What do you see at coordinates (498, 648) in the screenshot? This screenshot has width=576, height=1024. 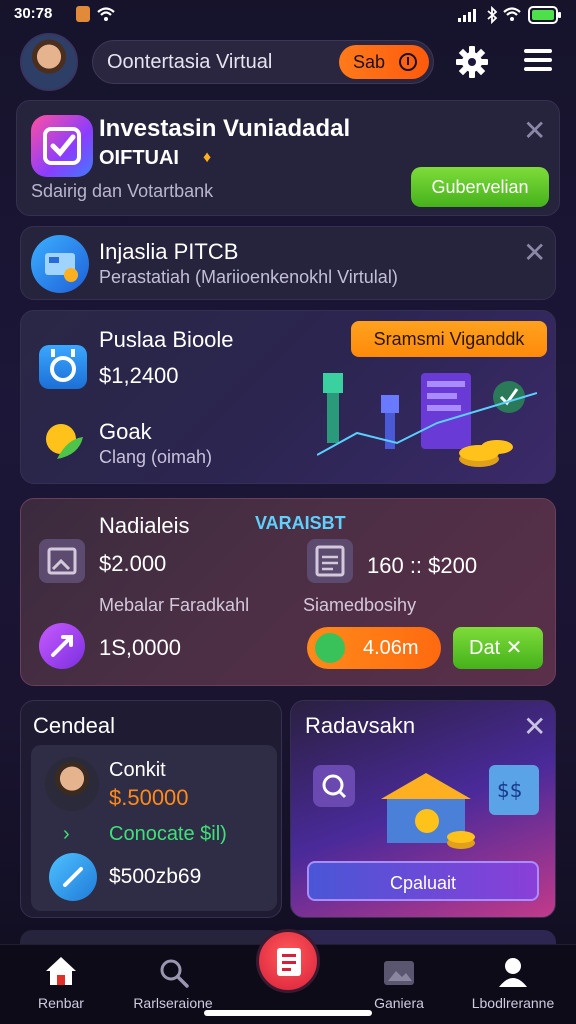 I see `confirm-button: Dat ✕` at bounding box center [498, 648].